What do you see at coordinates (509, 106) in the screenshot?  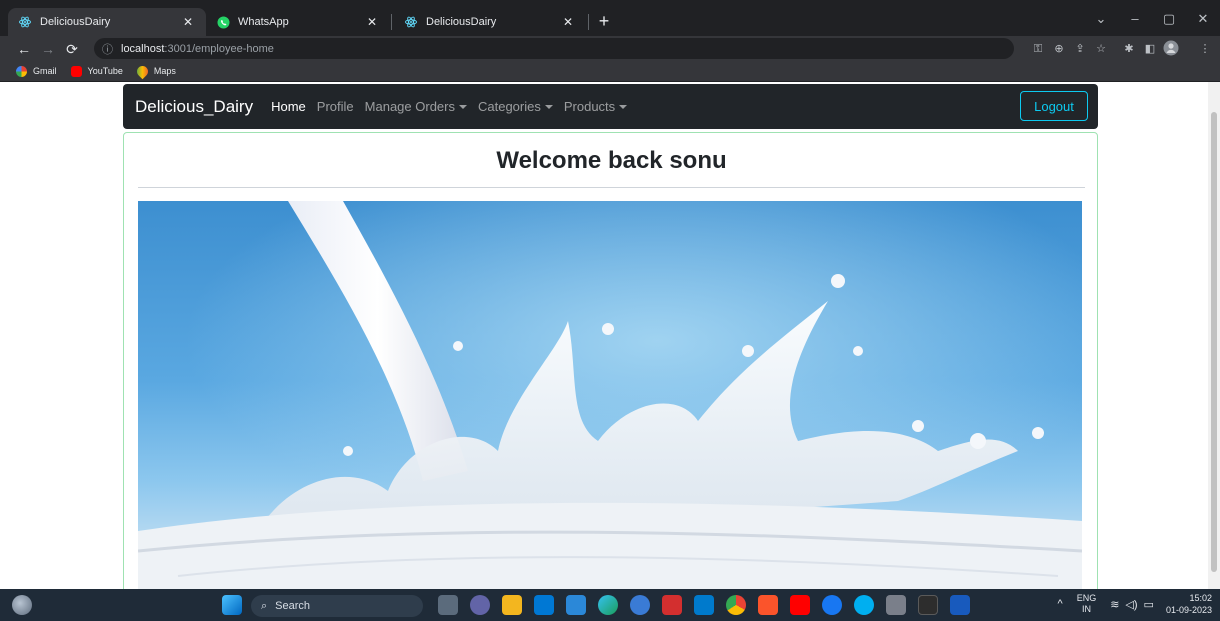 I see `nav-categories-label: Categories` at bounding box center [509, 106].